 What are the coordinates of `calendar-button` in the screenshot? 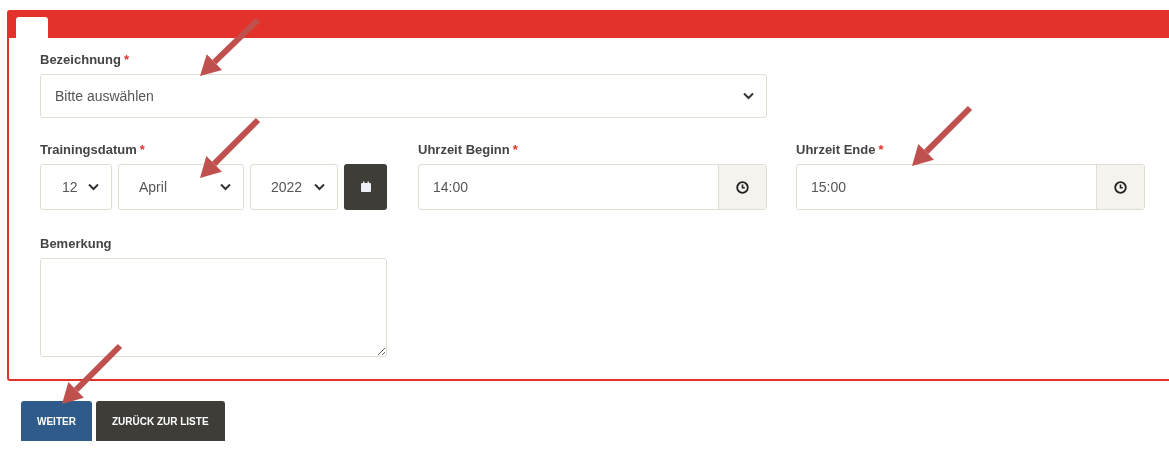 It's located at (365, 187).